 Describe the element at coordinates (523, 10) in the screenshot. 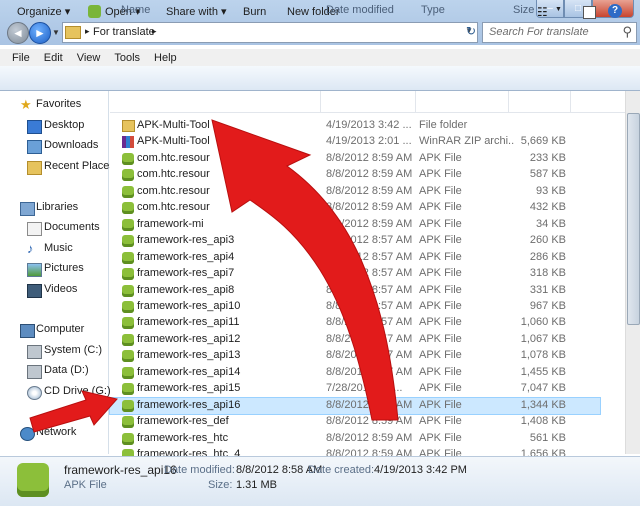

I see `column-header-size: Size` at that location.